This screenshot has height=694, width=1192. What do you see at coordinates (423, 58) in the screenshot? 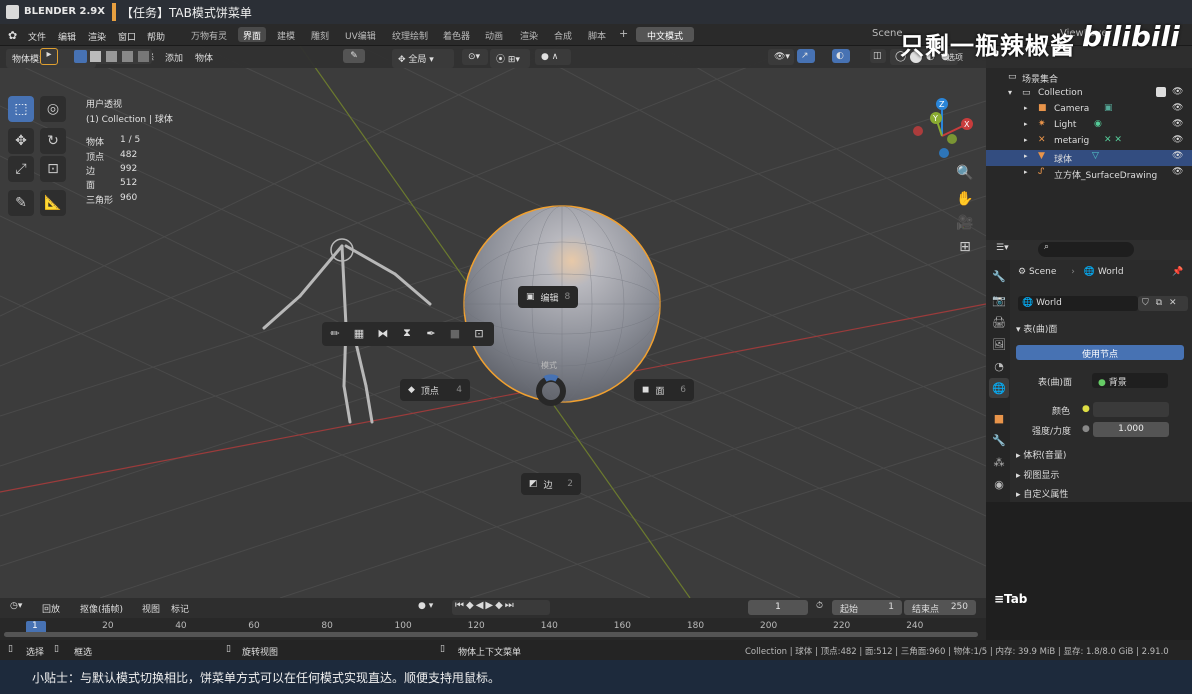
I see `transform-orientation: ✥ 全局 ▾` at bounding box center [423, 58].